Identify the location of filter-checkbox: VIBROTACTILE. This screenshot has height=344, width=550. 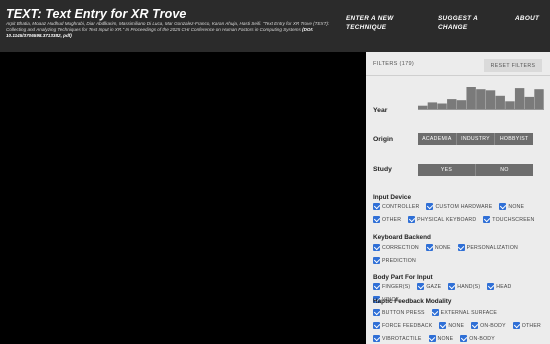
(397, 338).